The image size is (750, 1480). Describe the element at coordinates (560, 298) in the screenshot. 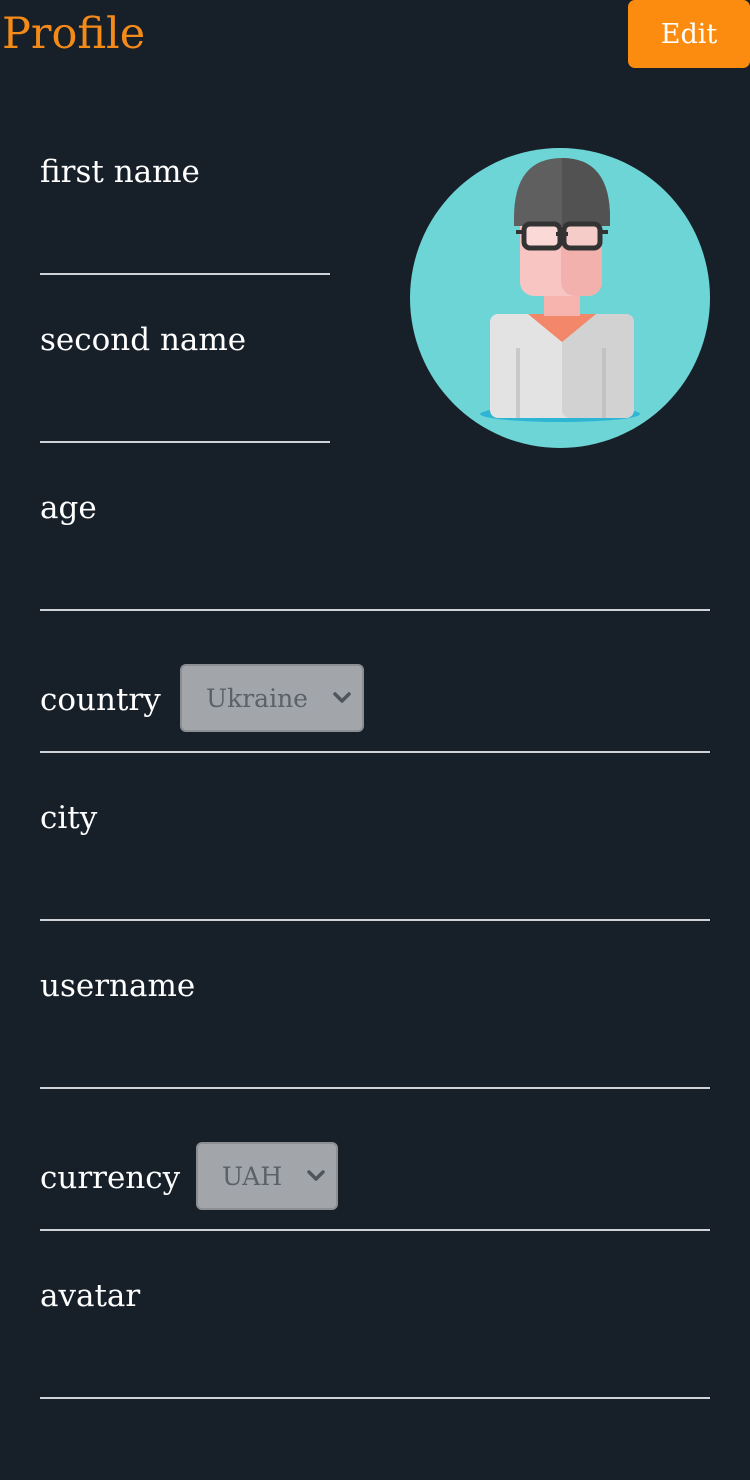

I see `user-avatar-icon` at that location.